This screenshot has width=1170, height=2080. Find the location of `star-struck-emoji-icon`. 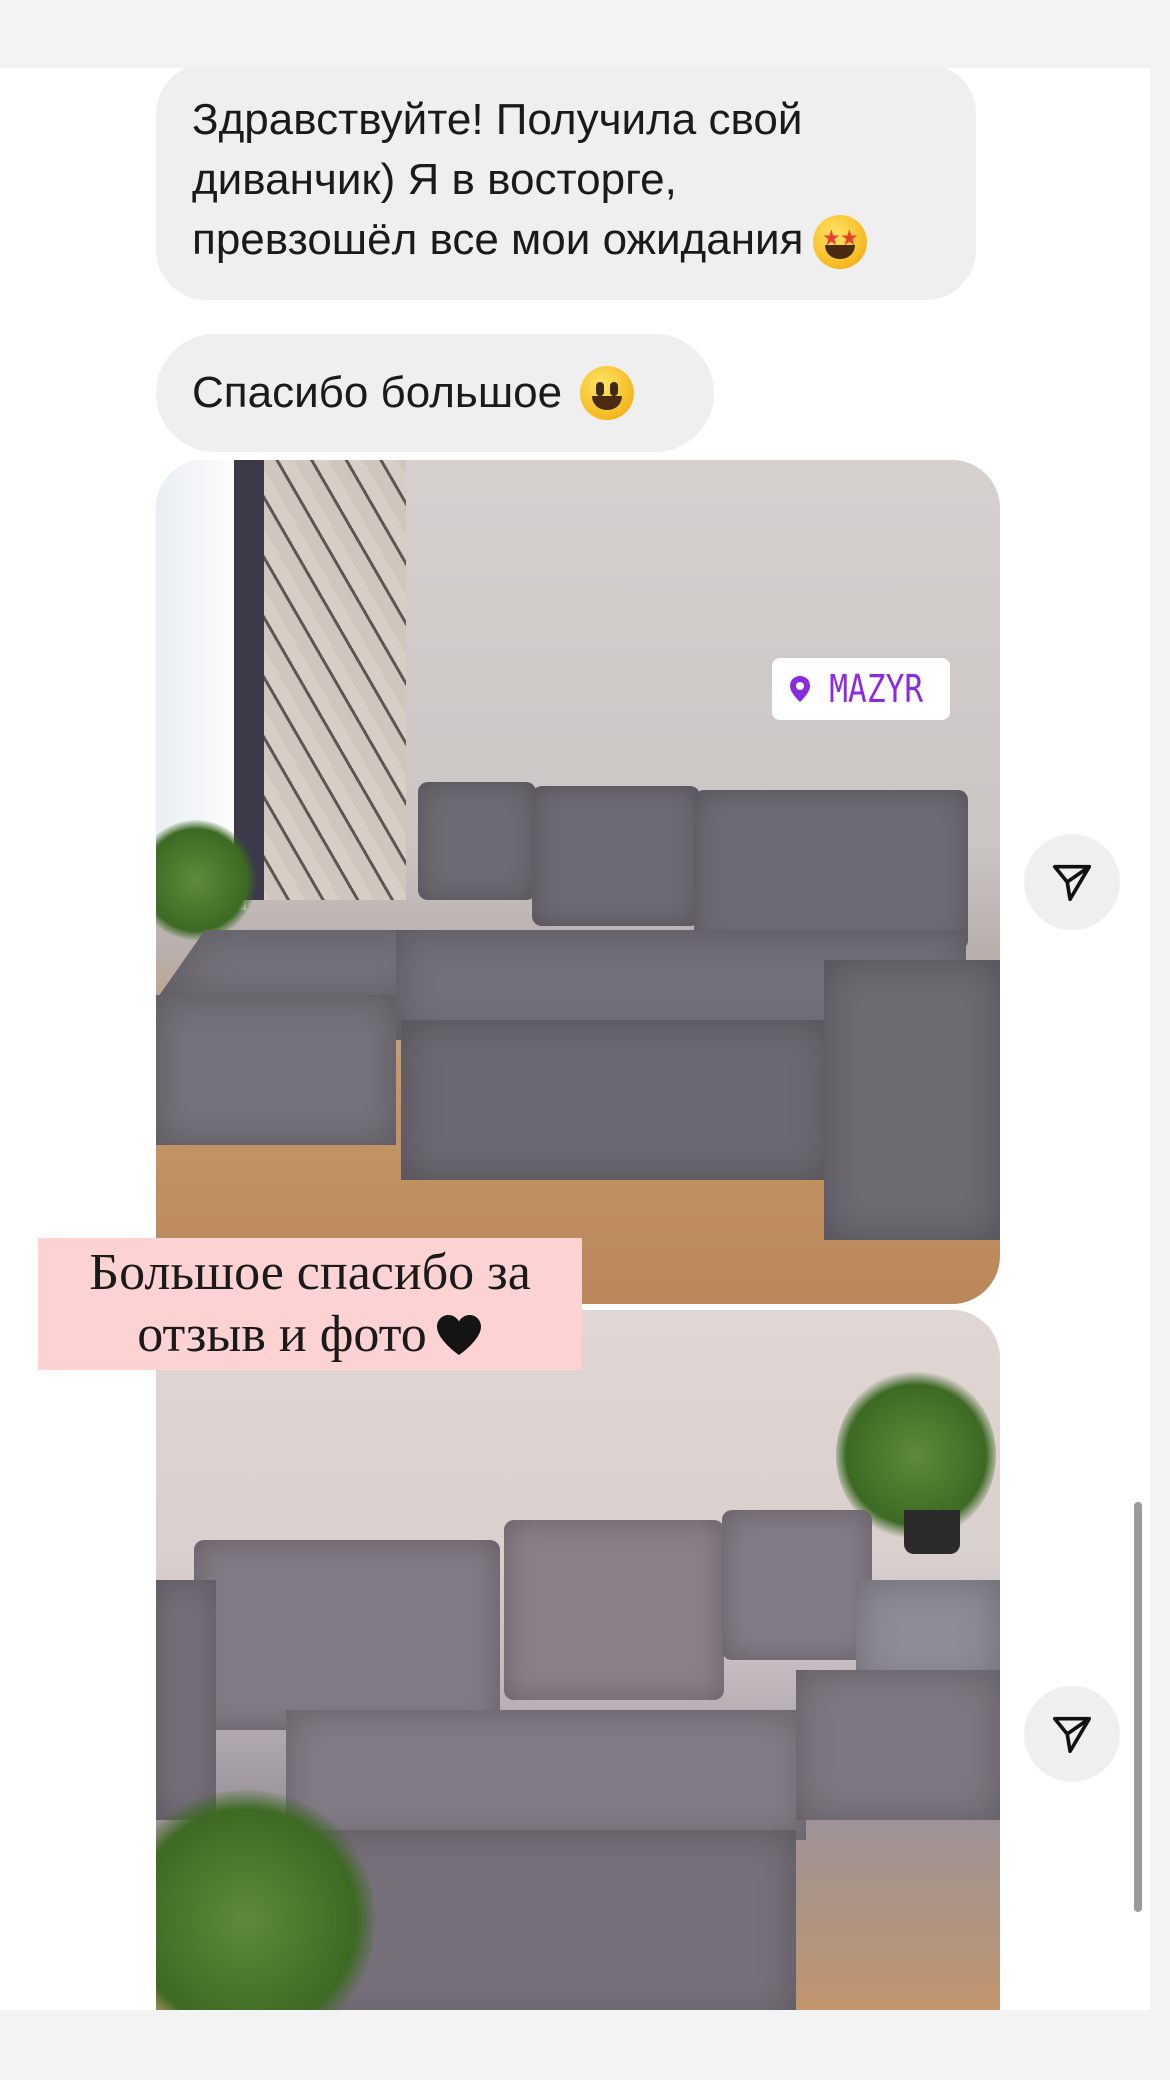

star-struck-emoji-icon is located at coordinates (840, 242).